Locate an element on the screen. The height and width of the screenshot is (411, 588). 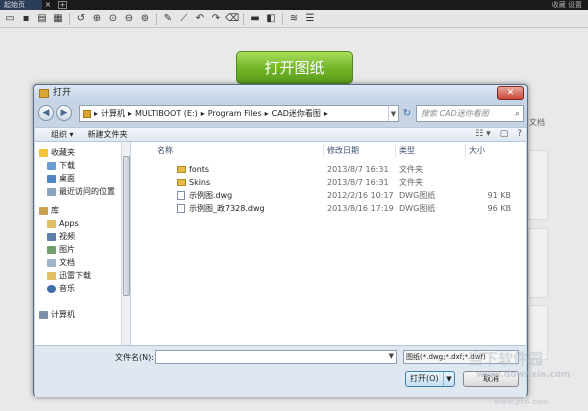
refresh-icon: ↻ is located at coordinates (407, 113).